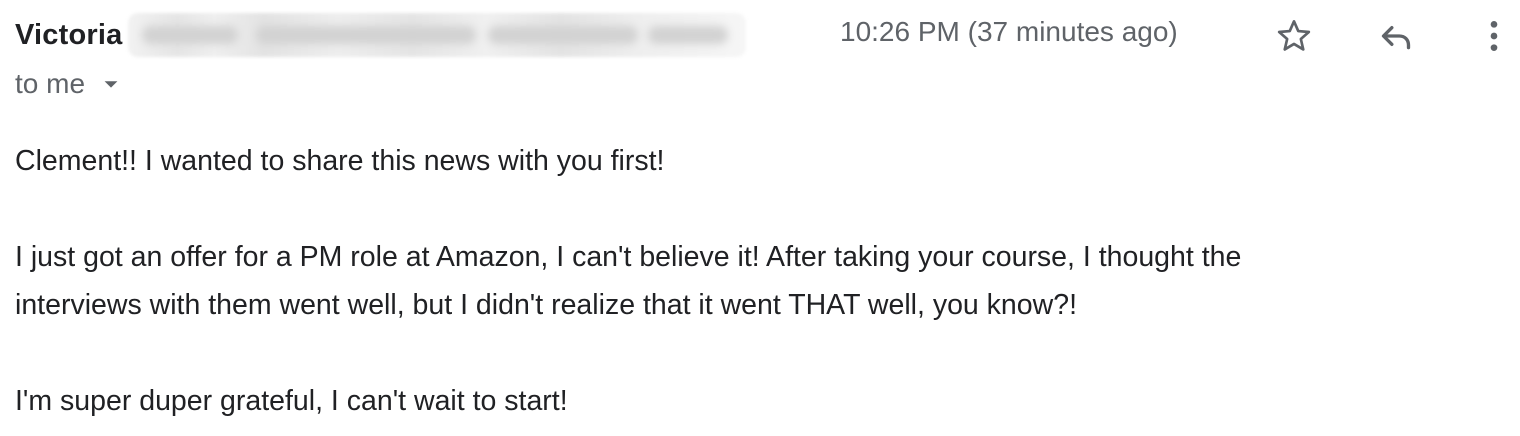 This screenshot has width=1520, height=436. What do you see at coordinates (437, 35) in the screenshot?
I see `sender-email-redacted` at bounding box center [437, 35].